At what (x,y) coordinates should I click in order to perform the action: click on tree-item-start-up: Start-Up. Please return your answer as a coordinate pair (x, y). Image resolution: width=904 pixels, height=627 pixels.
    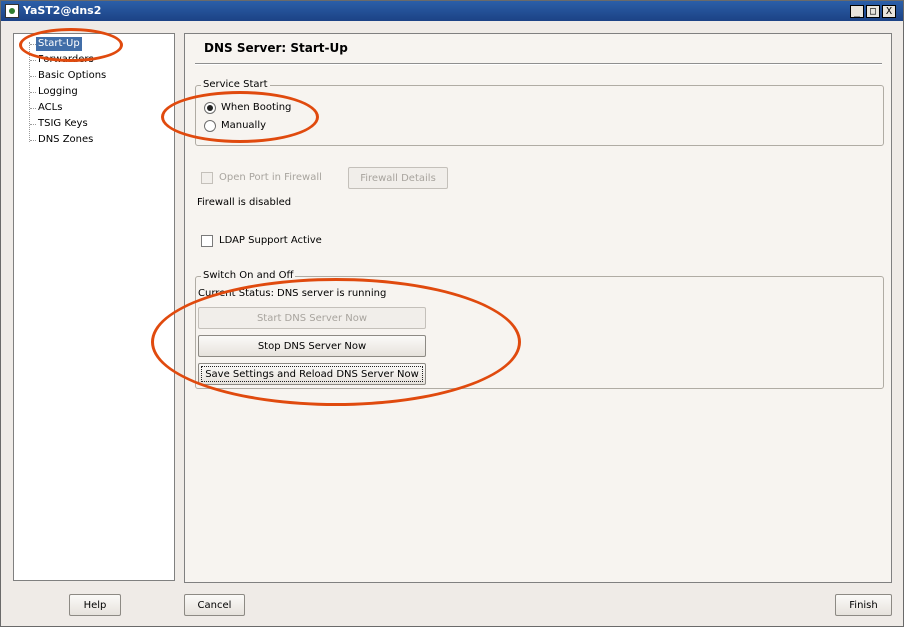
    Looking at the image, I should click on (59, 44).